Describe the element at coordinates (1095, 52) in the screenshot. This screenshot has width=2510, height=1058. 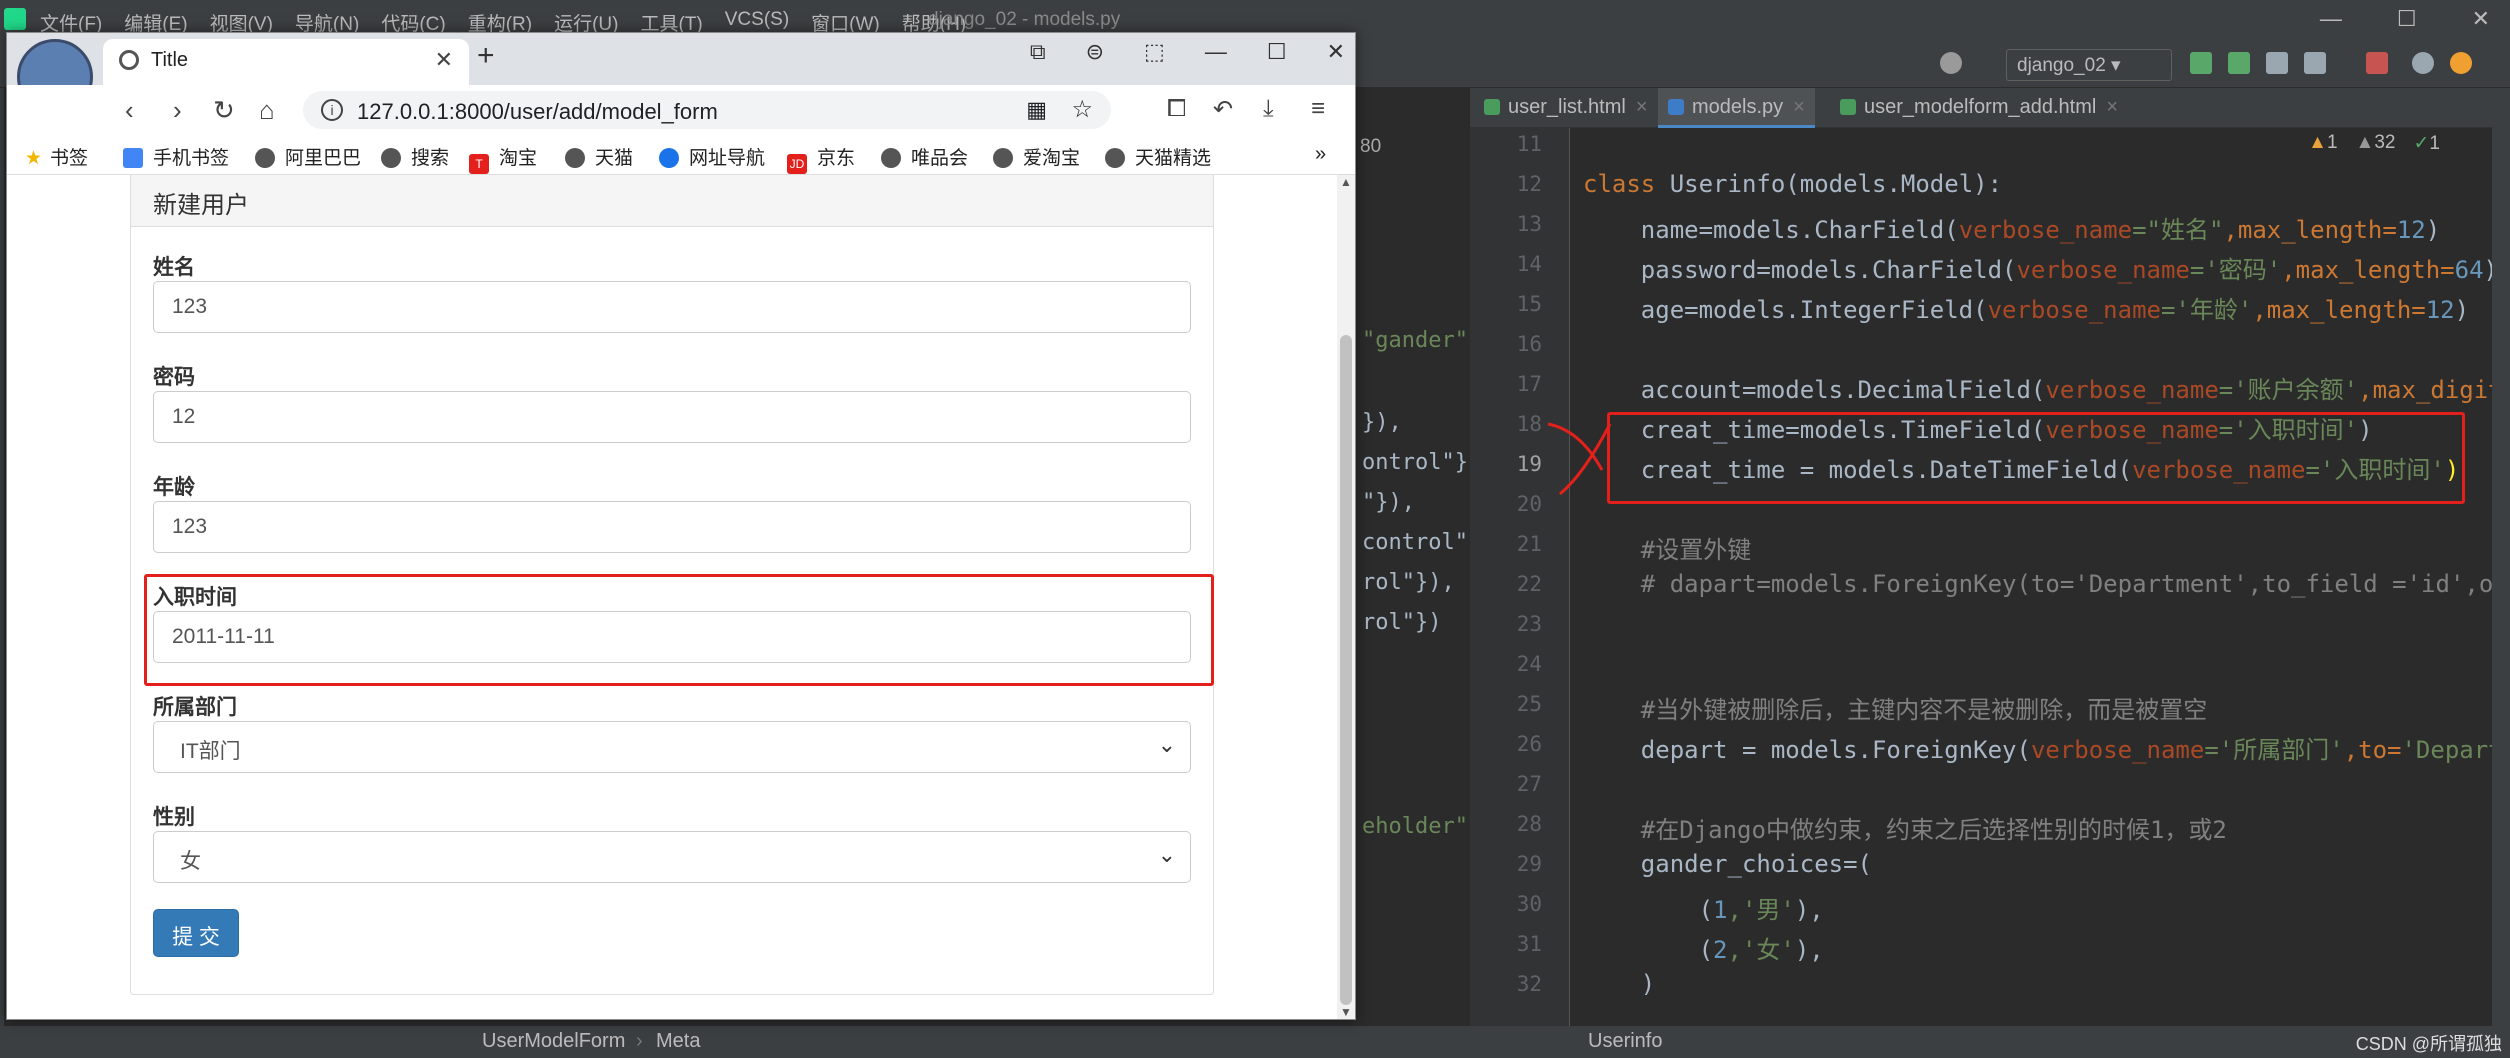
I see `reading-icon: ⊜` at that location.